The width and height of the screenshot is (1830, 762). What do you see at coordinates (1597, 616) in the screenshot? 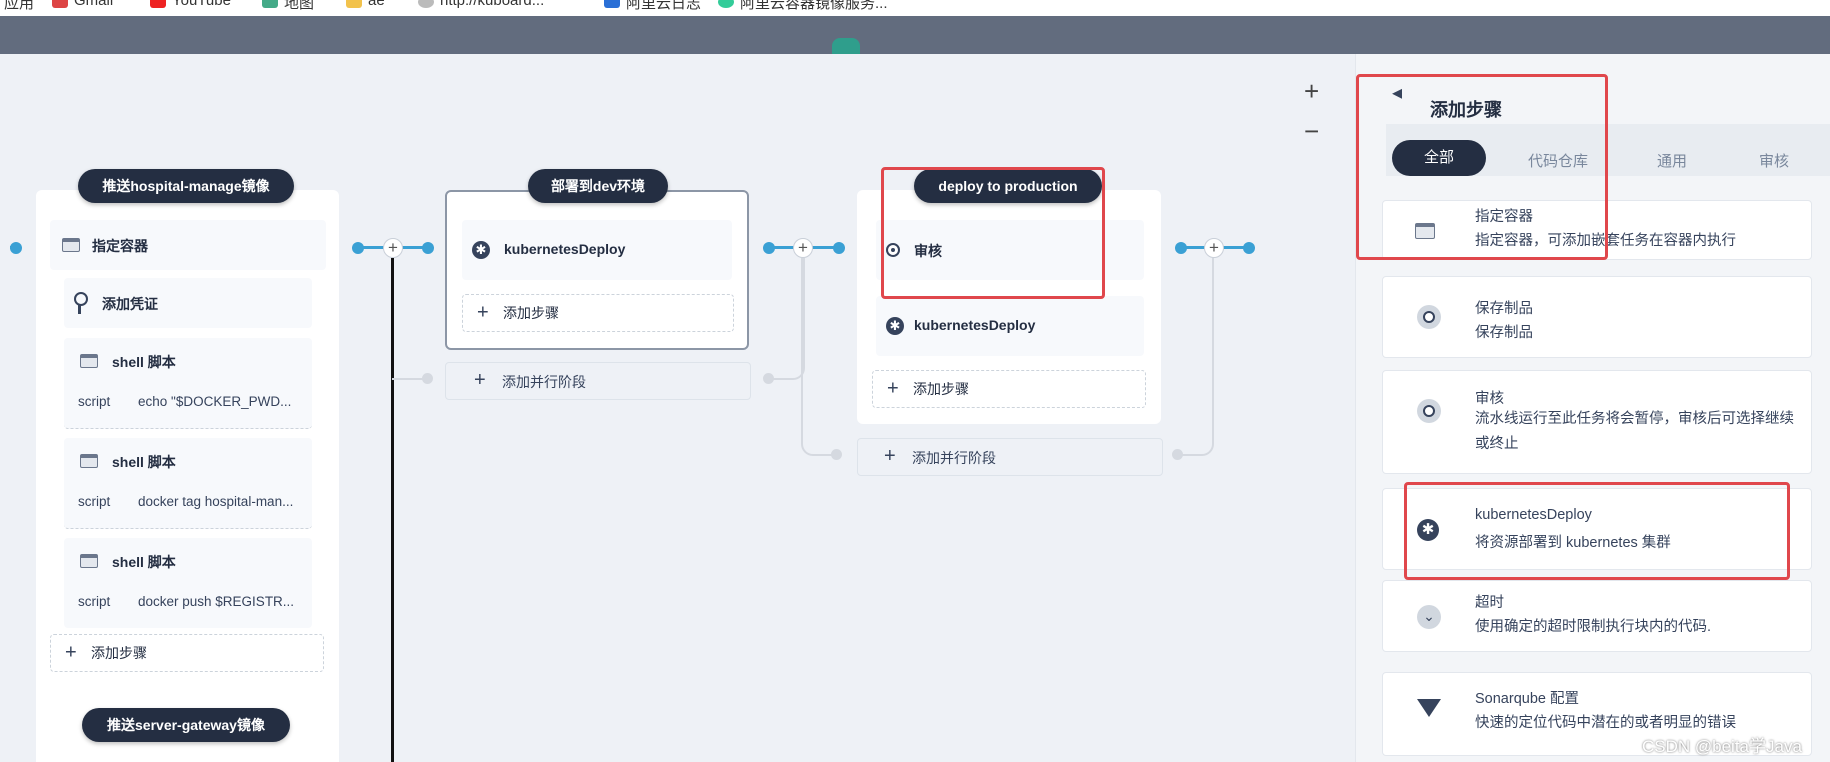
I see `task-item: ⌄ 超时 使用确定的超时限制执行块内的代码.` at bounding box center [1597, 616].